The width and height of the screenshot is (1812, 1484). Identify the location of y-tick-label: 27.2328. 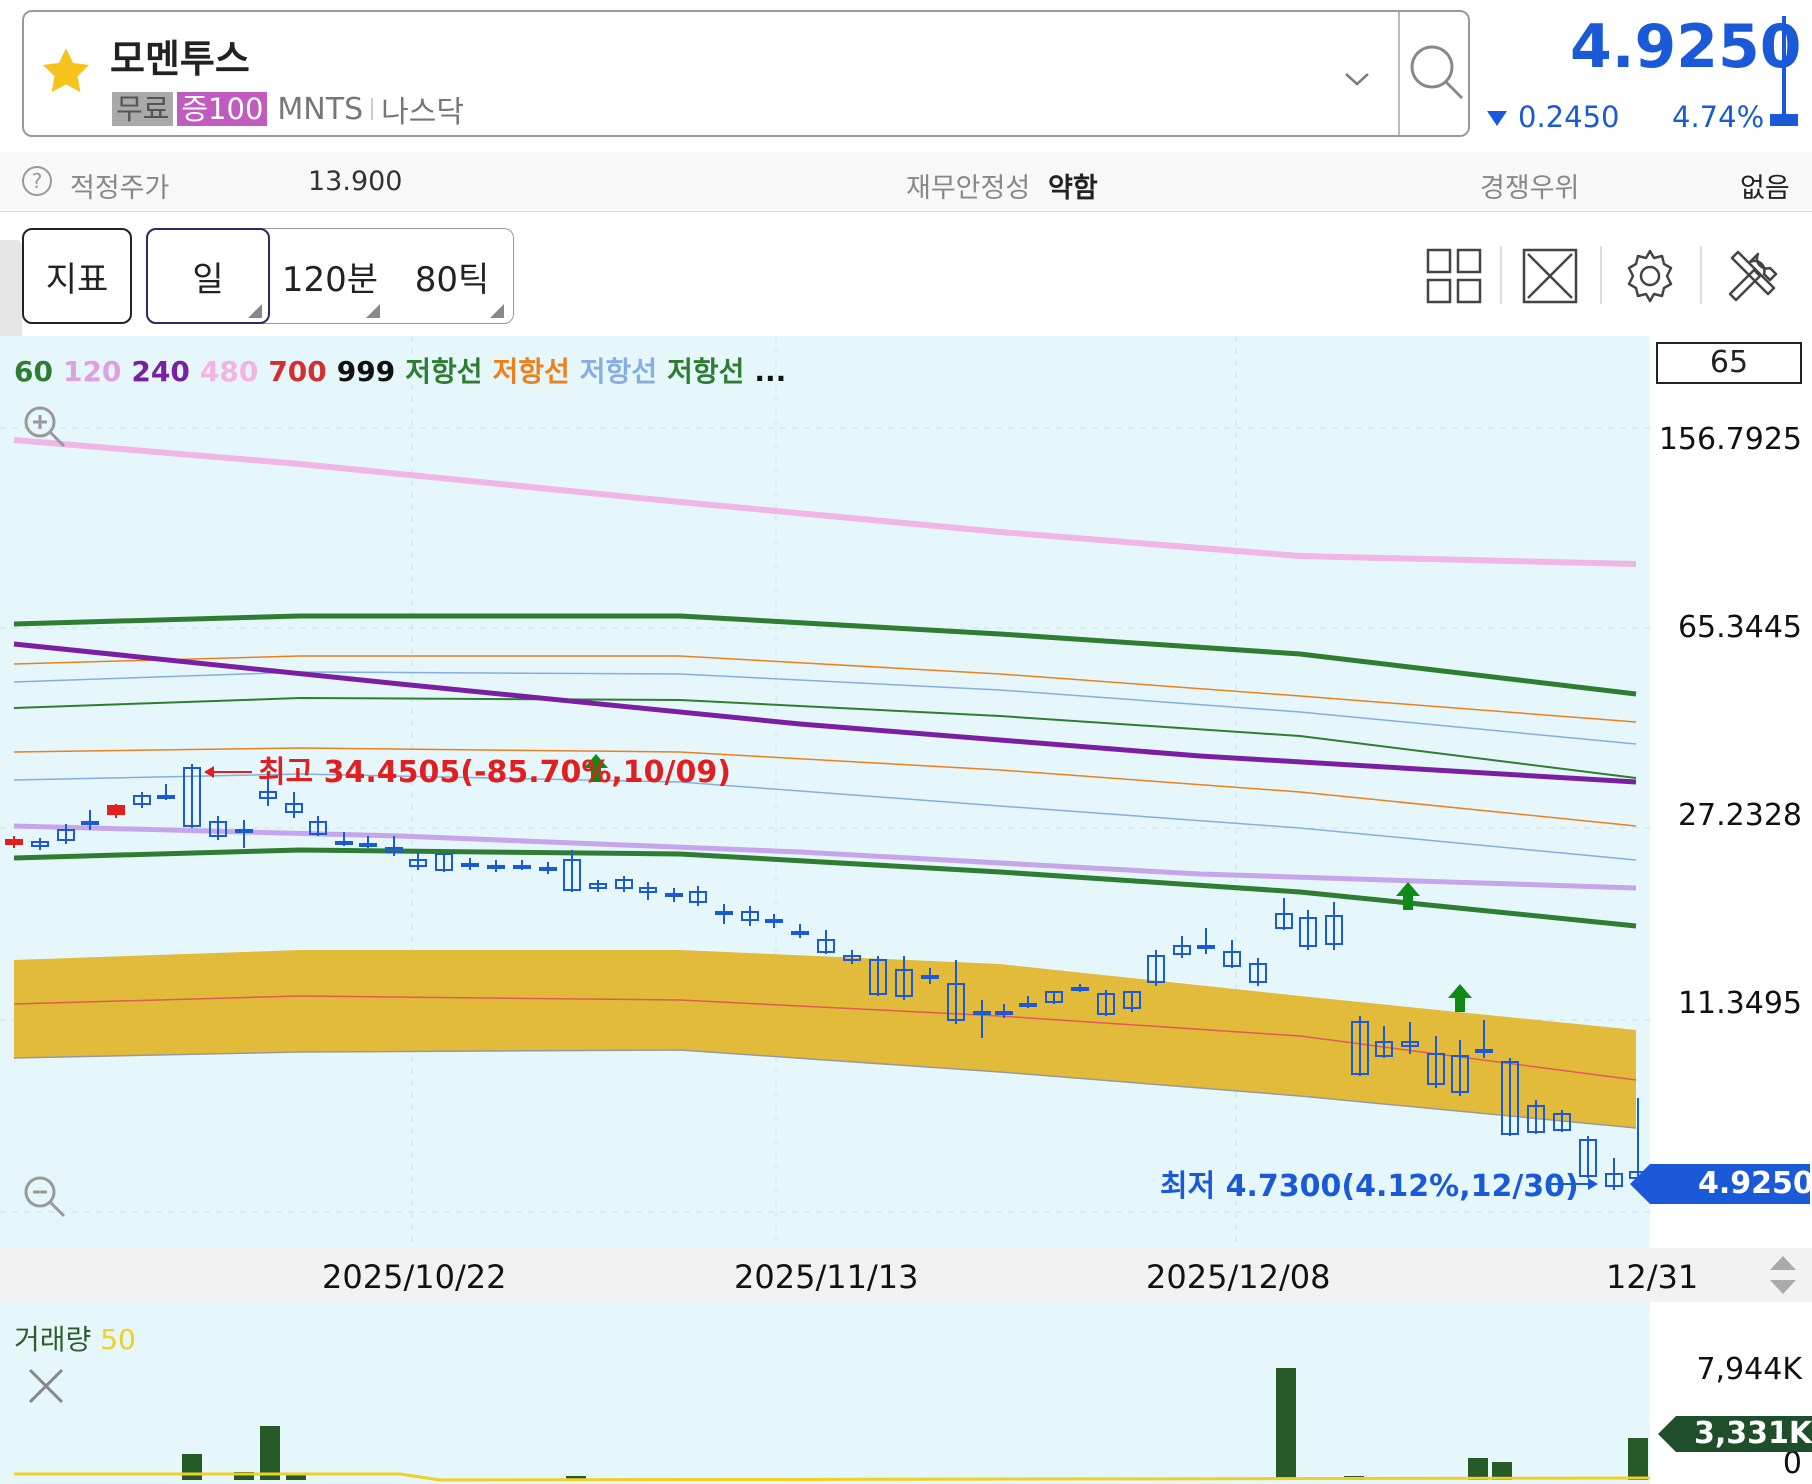
(1739, 815).